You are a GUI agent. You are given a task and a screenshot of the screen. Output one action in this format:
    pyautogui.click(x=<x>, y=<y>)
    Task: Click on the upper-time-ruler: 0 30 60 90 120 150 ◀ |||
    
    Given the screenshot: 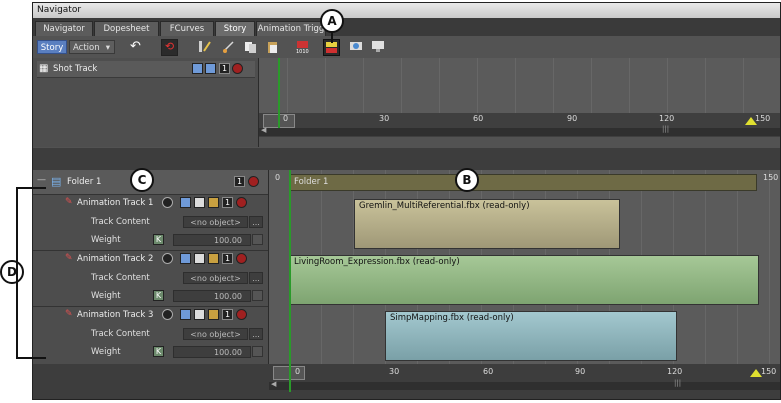 What is the action you would take?
    pyautogui.click(x=519, y=125)
    